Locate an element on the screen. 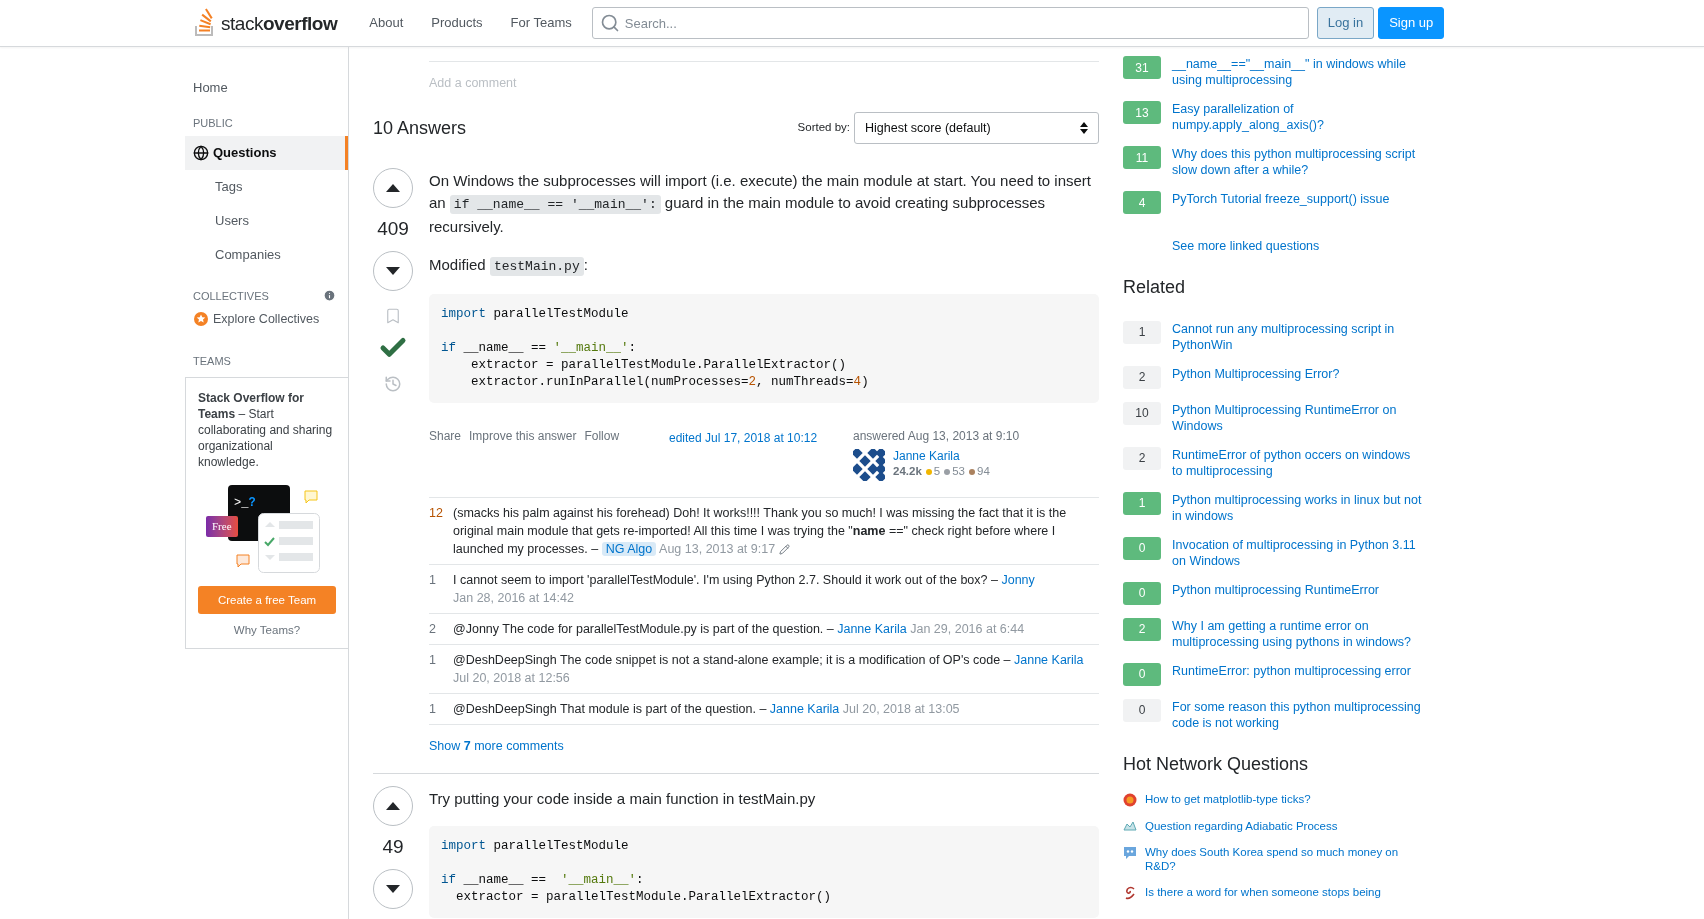 Image resolution: width=1704 pixels, height=919 pixels. related-heading: Related is located at coordinates (1155, 287).